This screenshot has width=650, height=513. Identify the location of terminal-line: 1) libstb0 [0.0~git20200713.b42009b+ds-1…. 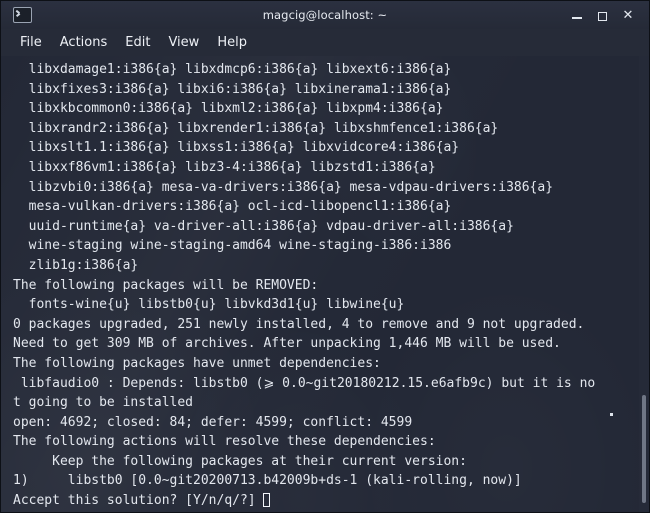
(267, 481).